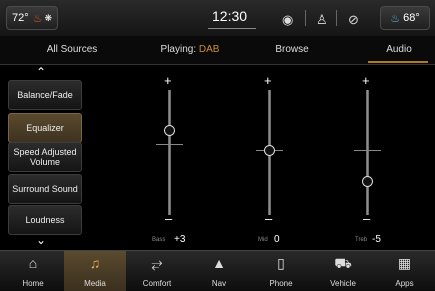 This screenshot has width=435, height=291. What do you see at coordinates (399, 49) in the screenshot?
I see `tab-audio: Audio` at bounding box center [399, 49].